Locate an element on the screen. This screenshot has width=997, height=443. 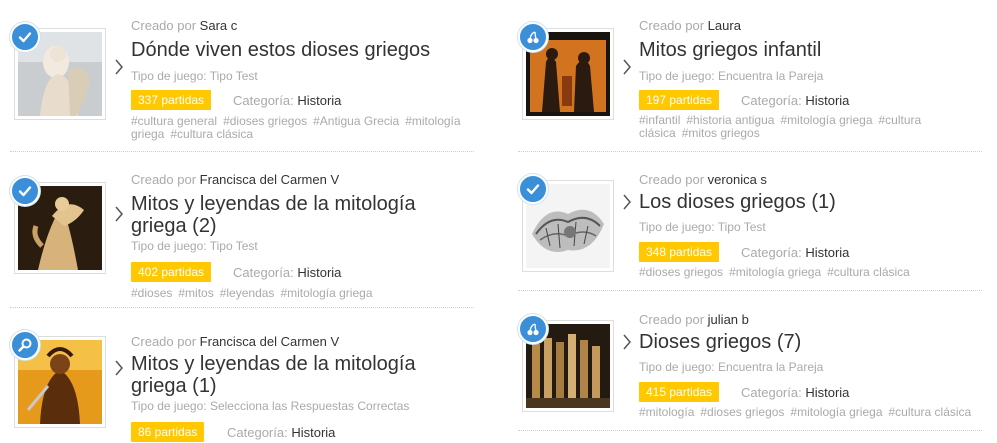
game-type-value: Selecciona las Respuestas Correctas is located at coordinates (309, 406).